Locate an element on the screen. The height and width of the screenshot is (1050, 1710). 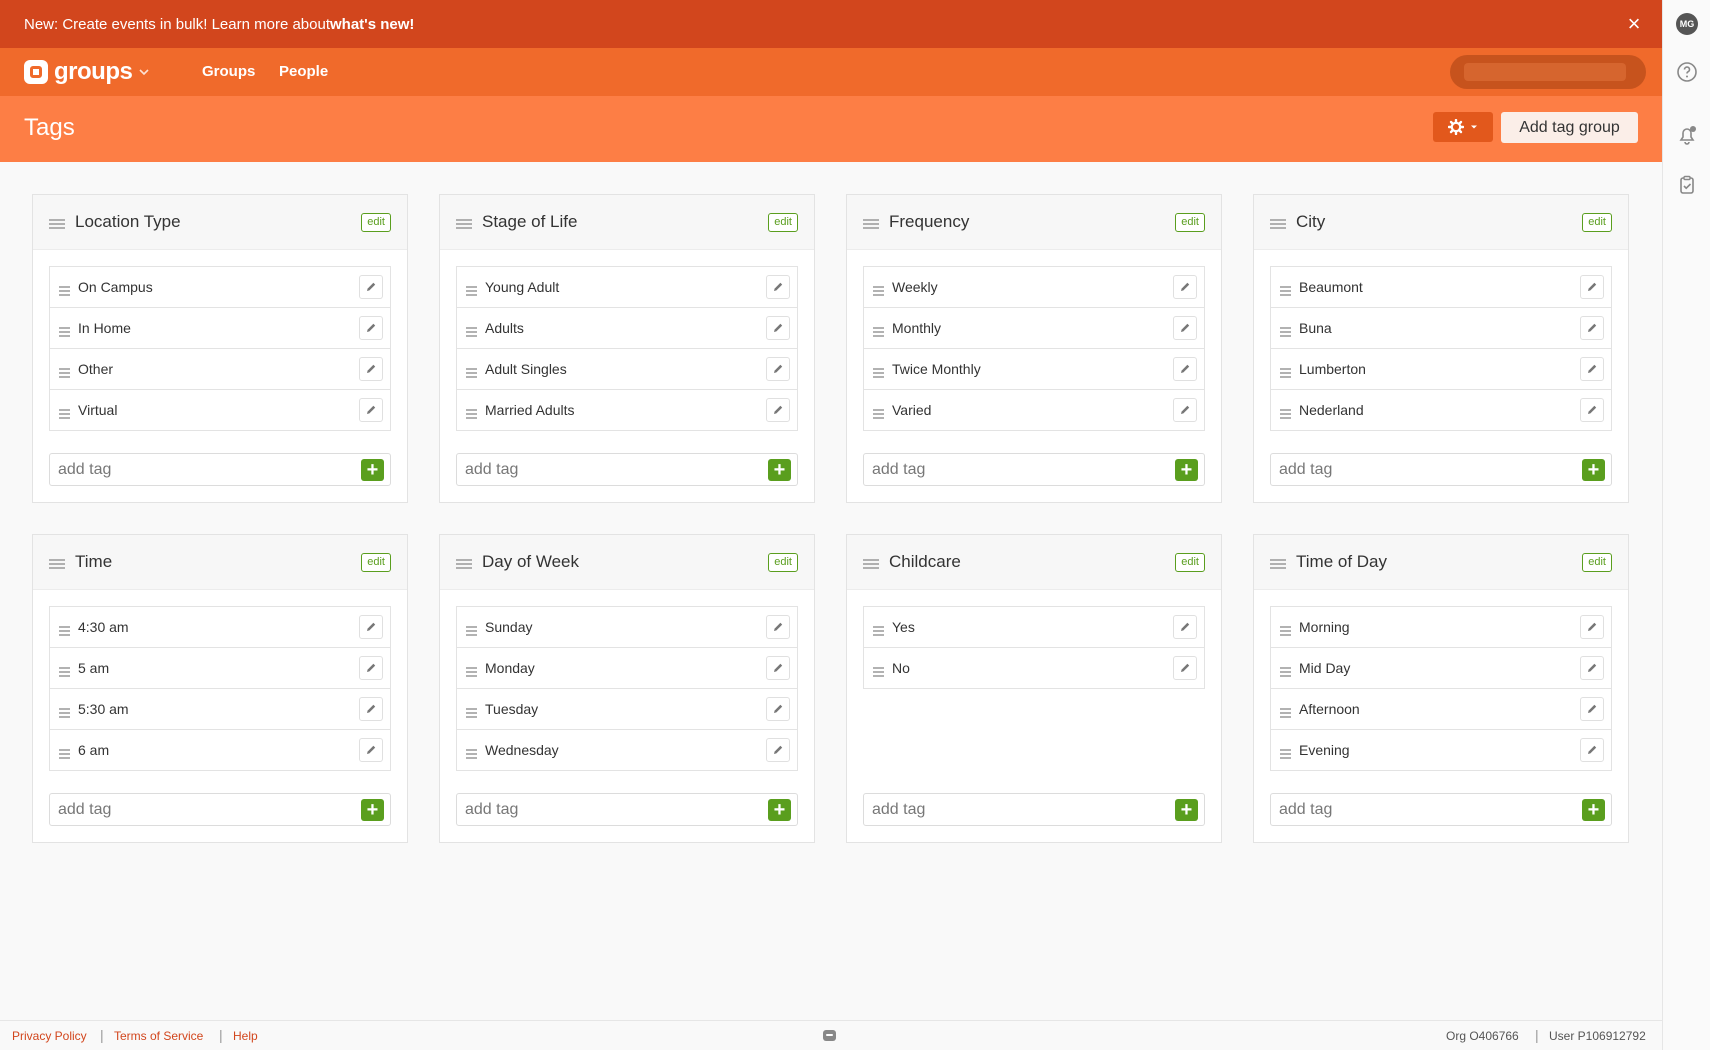
tag-row: Tuesday is located at coordinates (627, 709).